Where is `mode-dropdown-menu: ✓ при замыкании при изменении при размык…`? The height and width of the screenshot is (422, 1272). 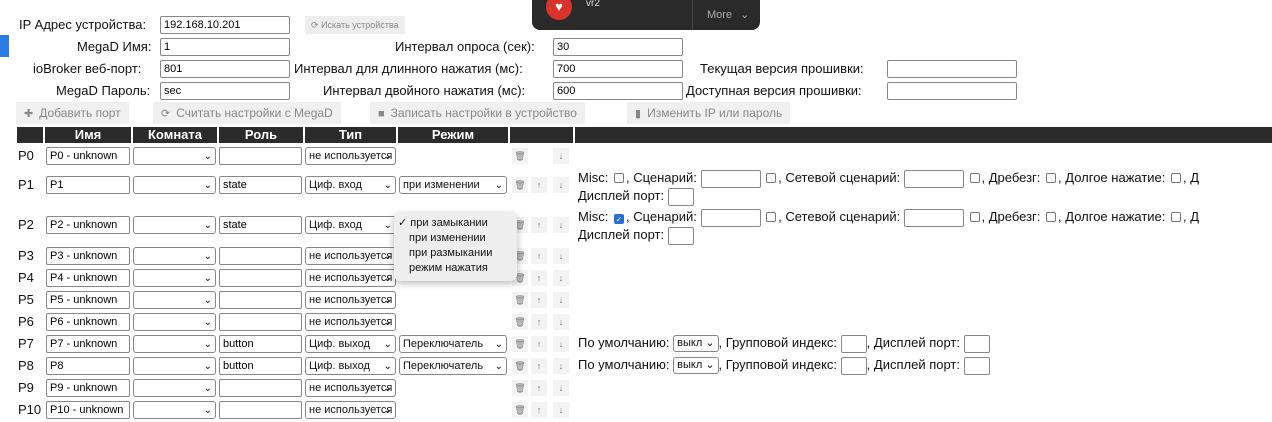 mode-dropdown-menu: ✓ при замыкании при изменении при размык… is located at coordinates (455, 247).